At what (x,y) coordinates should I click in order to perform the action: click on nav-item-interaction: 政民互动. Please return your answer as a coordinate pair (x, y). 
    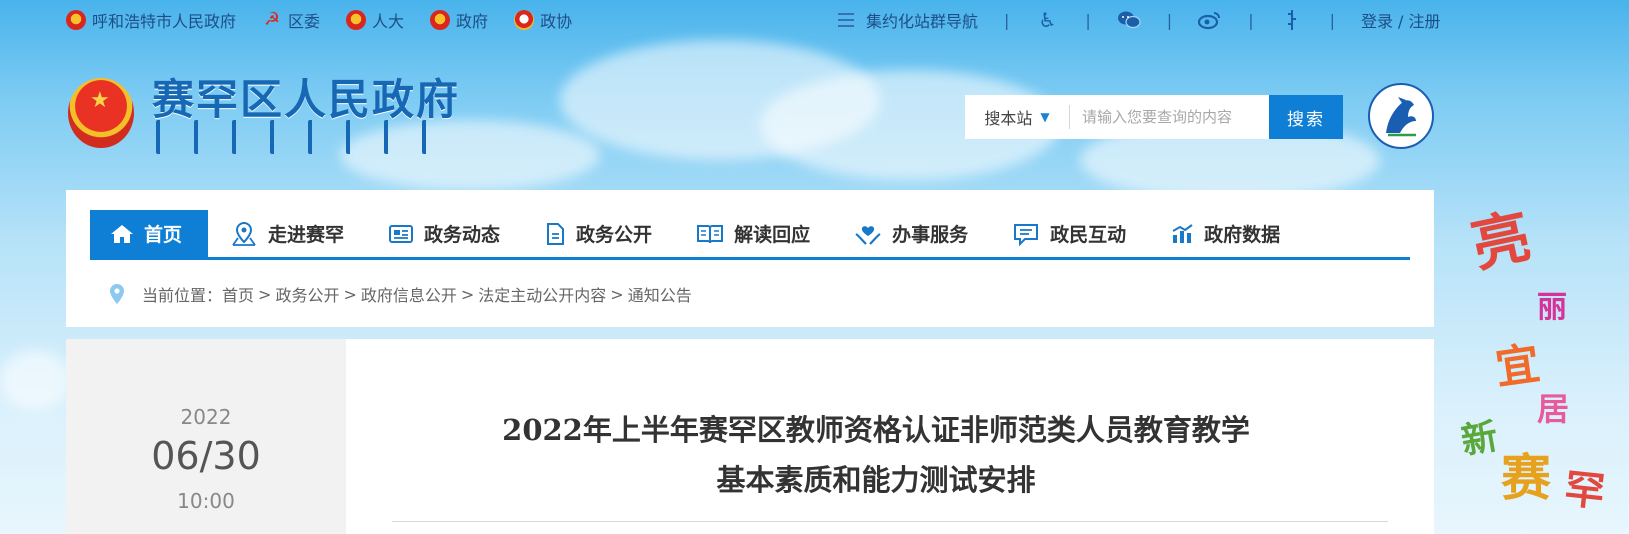
    Looking at the image, I should click on (1069, 233).